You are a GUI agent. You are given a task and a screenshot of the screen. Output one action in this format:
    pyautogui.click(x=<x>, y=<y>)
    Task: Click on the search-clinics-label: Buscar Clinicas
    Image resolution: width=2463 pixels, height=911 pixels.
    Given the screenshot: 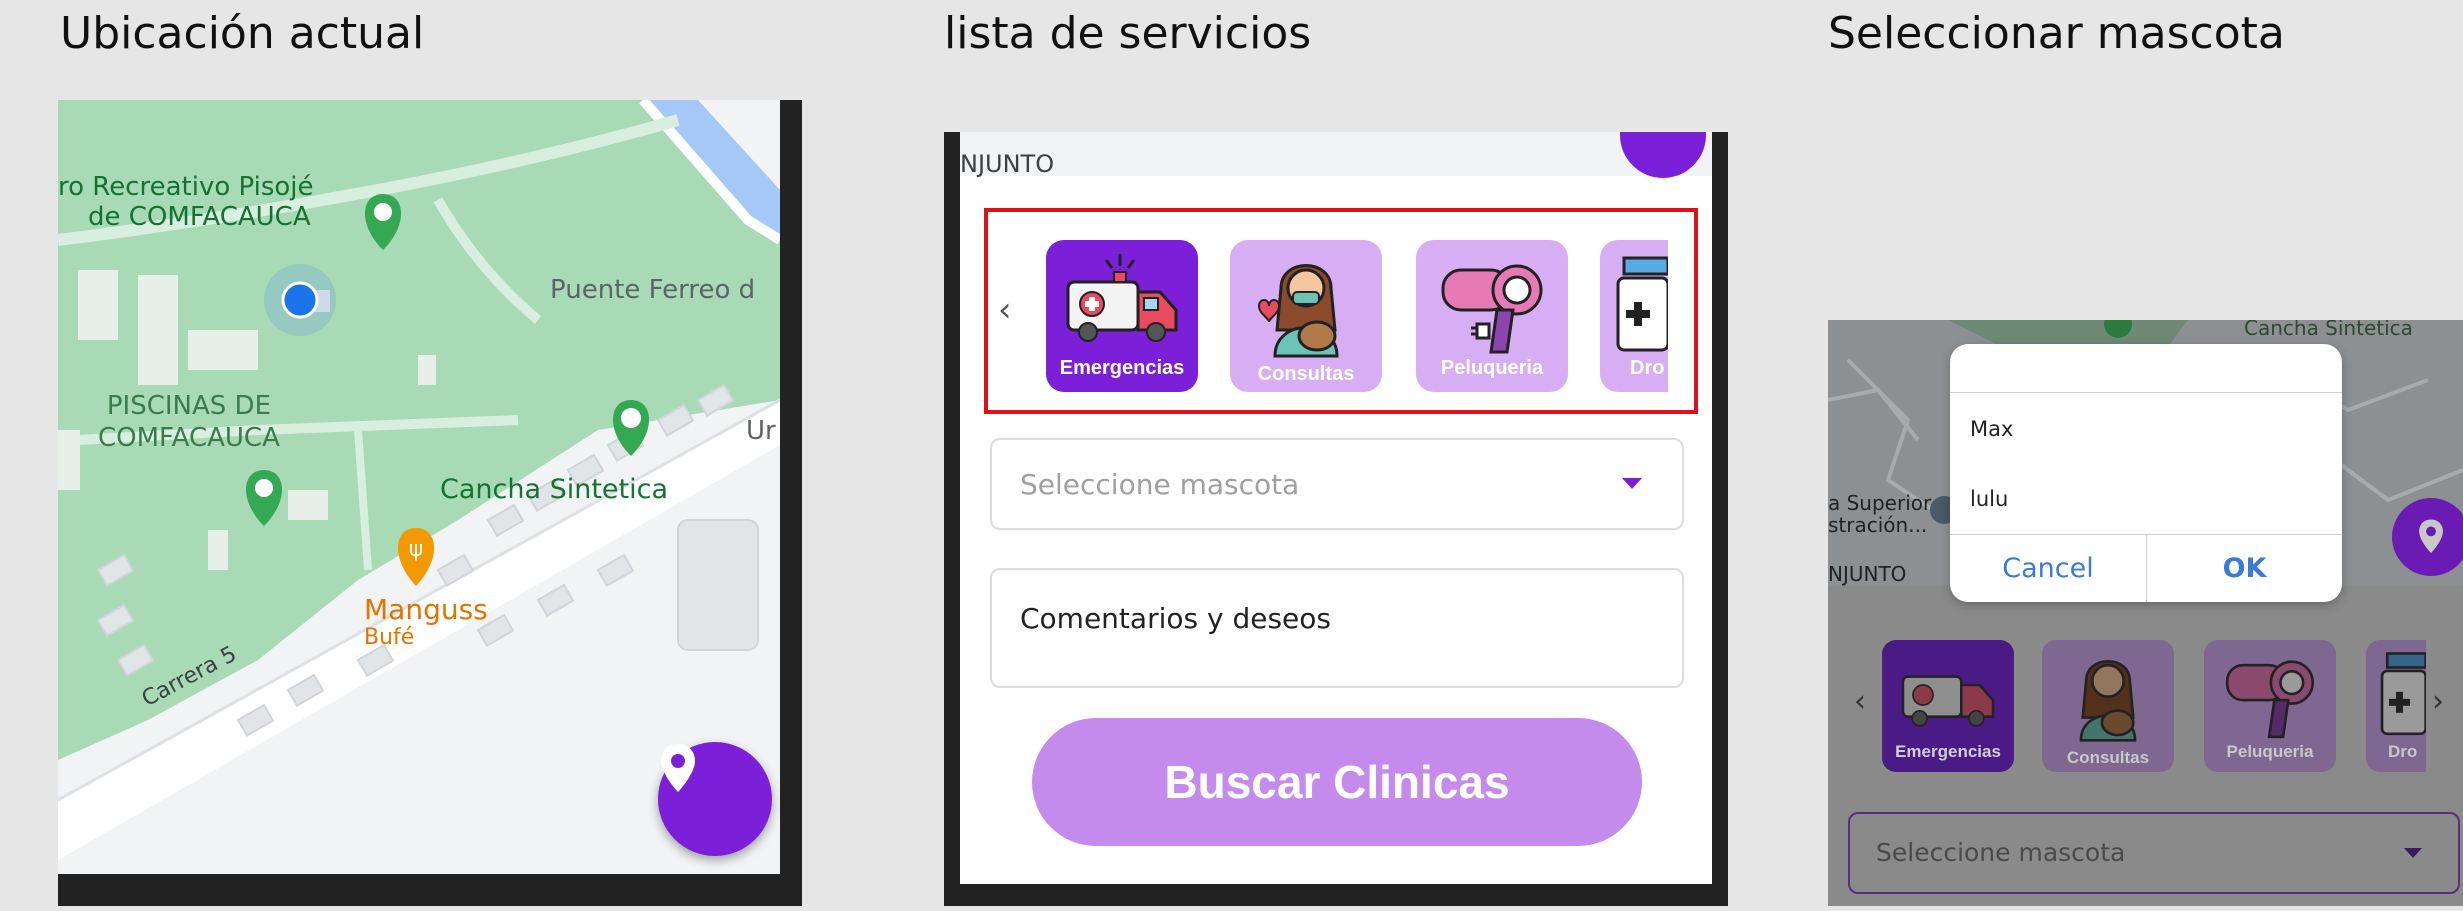 What is the action you would take?
    pyautogui.click(x=1337, y=782)
    